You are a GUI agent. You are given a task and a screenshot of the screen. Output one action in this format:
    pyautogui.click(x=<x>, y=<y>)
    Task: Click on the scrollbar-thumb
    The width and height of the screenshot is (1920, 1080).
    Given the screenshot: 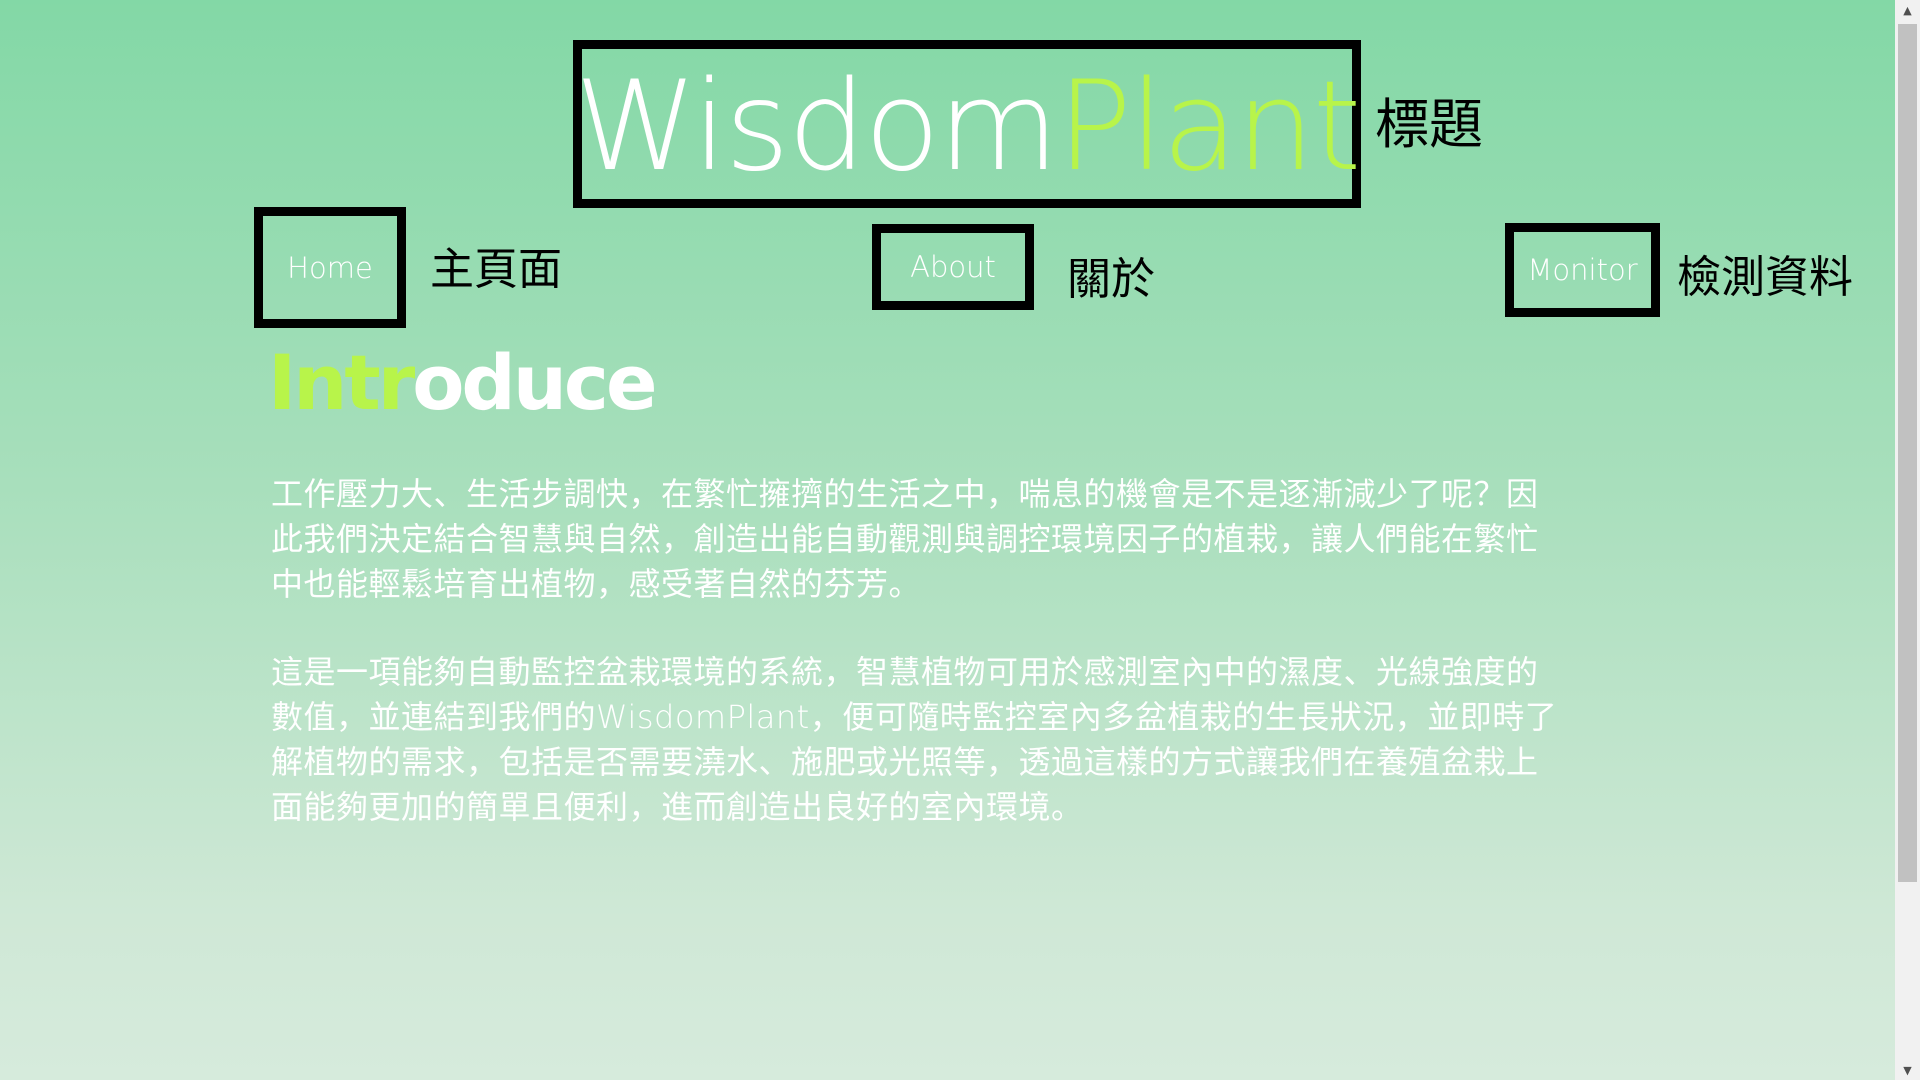 What is the action you would take?
    pyautogui.click(x=1907, y=453)
    